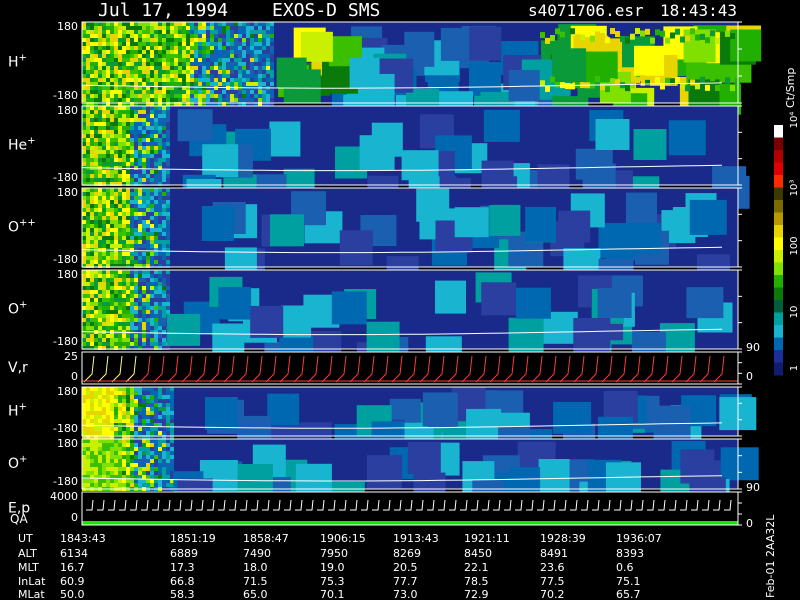 This screenshot has width=800, height=600. Describe the element at coordinates (32, 581) in the screenshot. I see `footer-row-label: InLat` at that location.